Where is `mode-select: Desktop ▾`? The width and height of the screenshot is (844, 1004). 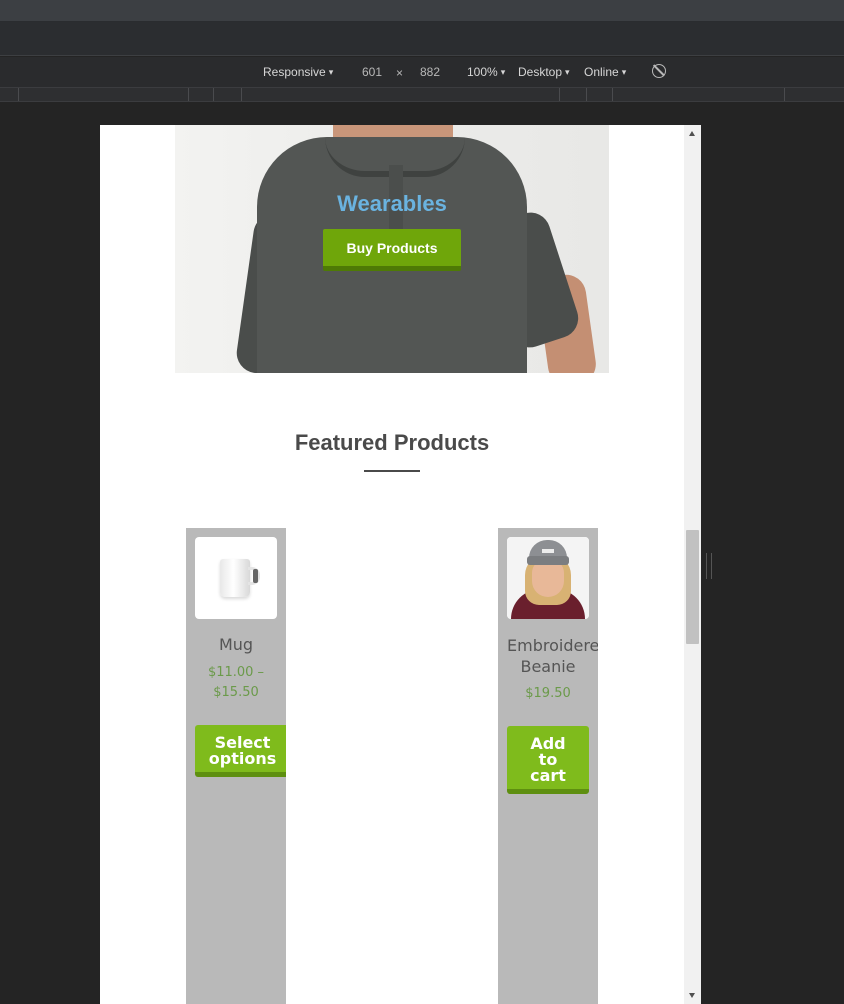 mode-select: Desktop ▾ is located at coordinates (544, 72).